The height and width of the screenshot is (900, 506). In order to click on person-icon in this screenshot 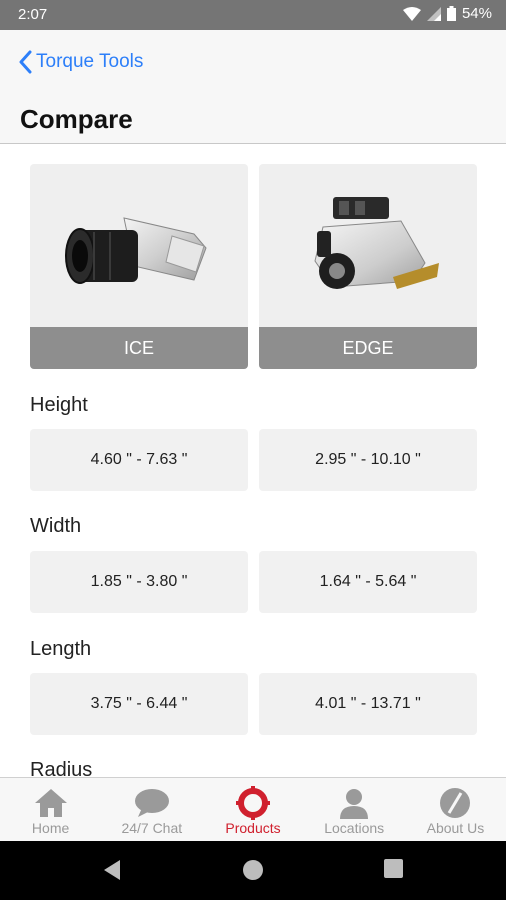, I will do `click(354, 803)`.